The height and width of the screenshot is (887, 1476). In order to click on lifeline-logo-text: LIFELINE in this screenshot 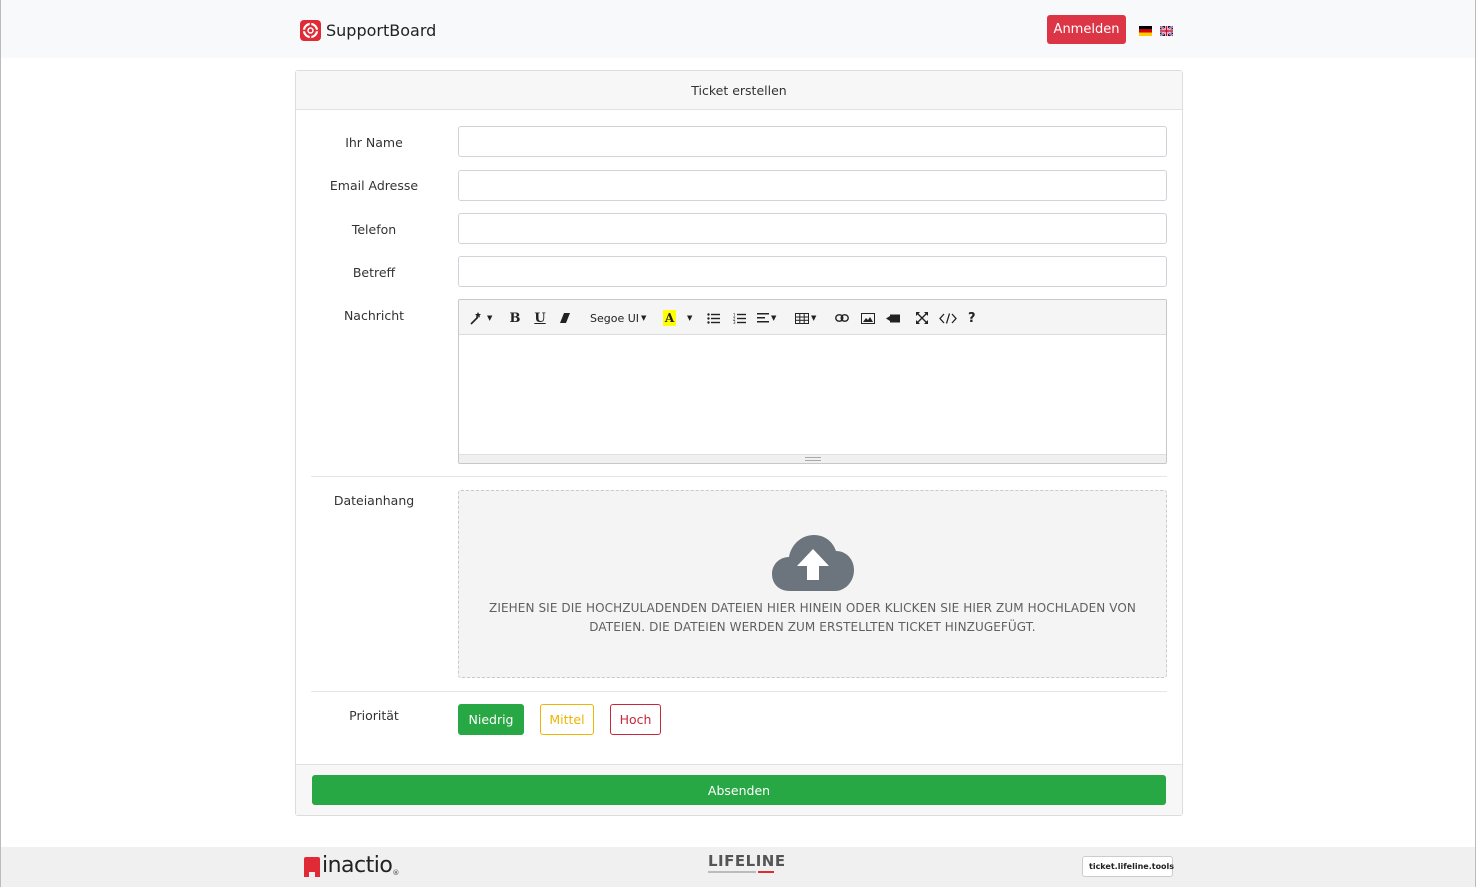, I will do `click(747, 861)`.